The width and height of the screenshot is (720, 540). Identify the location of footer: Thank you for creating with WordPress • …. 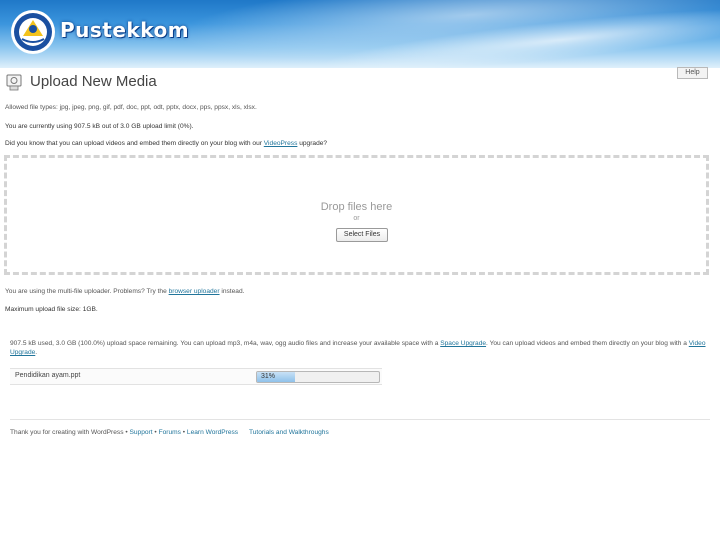
(169, 432).